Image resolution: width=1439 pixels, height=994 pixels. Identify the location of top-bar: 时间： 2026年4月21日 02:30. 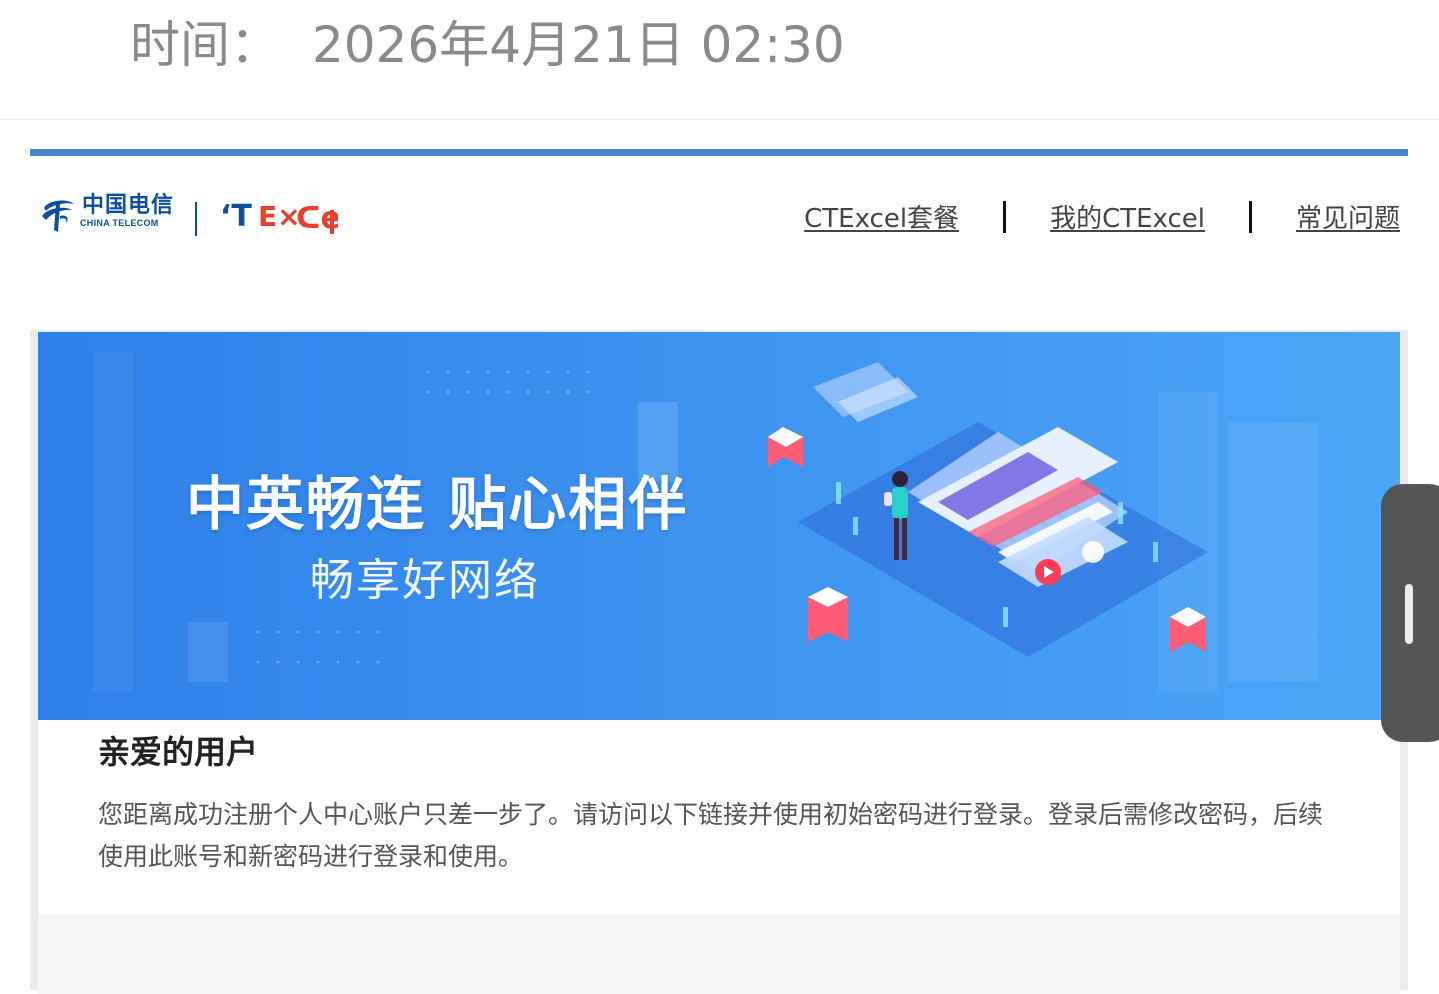
(719, 60).